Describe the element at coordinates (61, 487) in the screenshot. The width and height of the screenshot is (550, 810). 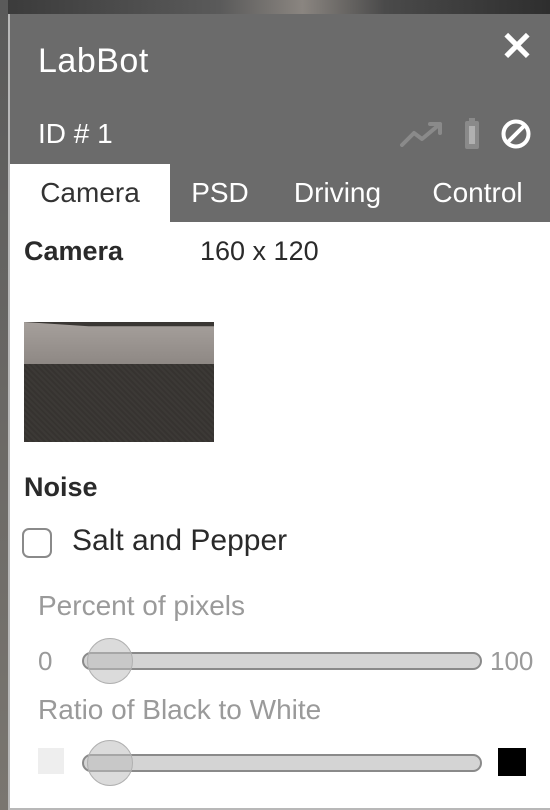
I see `noise-heading: Noise` at that location.